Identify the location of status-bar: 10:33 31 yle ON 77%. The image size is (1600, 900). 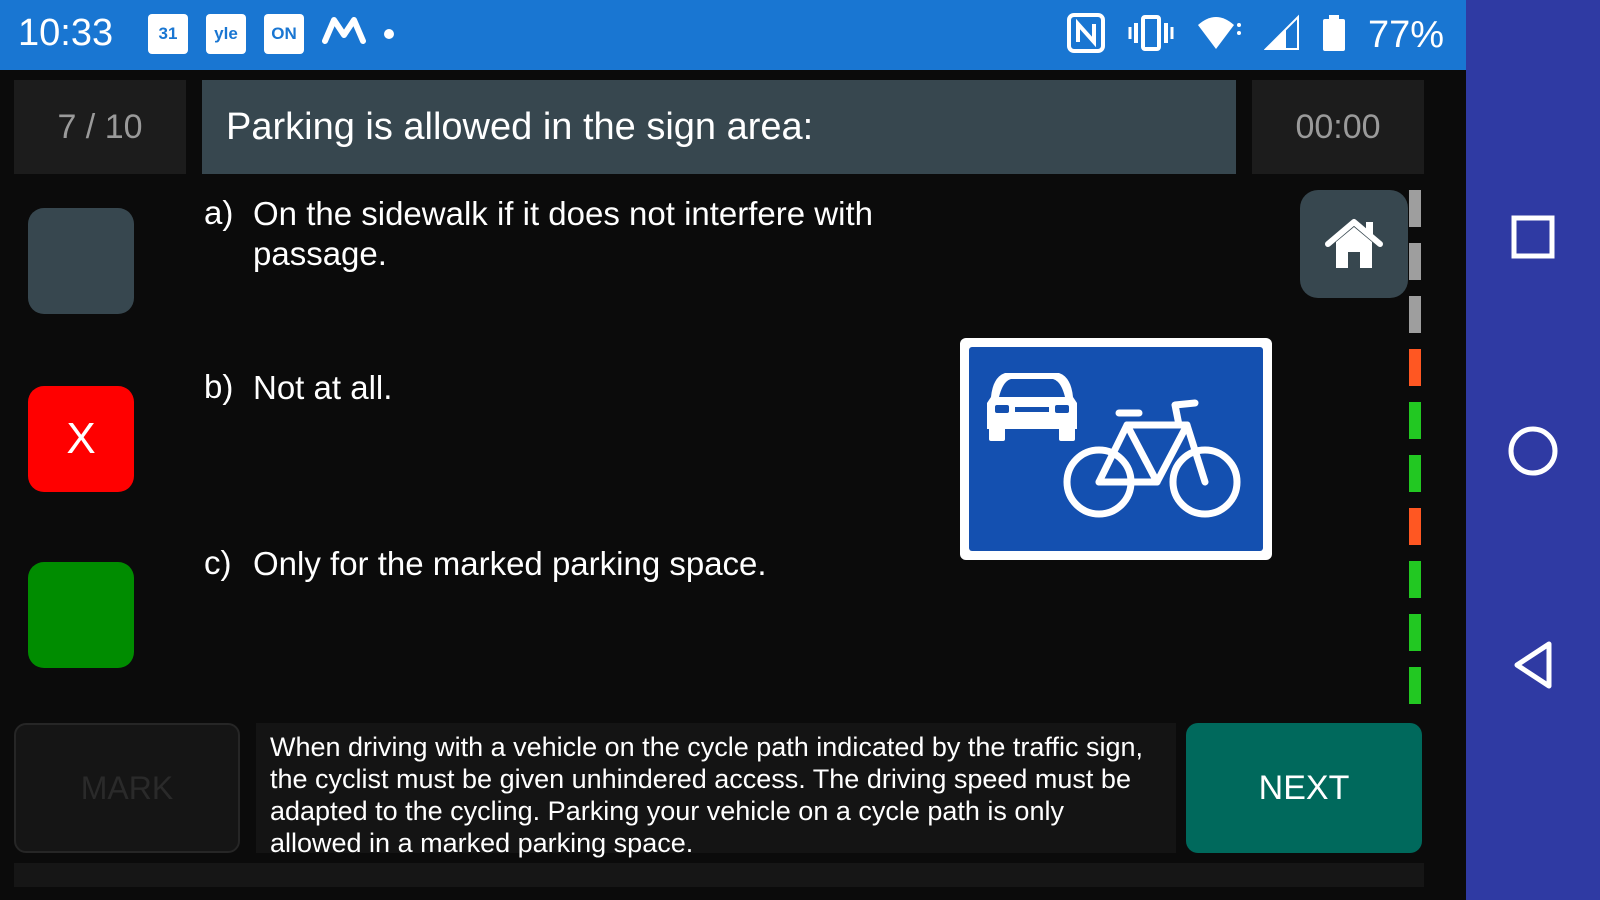
(733, 35).